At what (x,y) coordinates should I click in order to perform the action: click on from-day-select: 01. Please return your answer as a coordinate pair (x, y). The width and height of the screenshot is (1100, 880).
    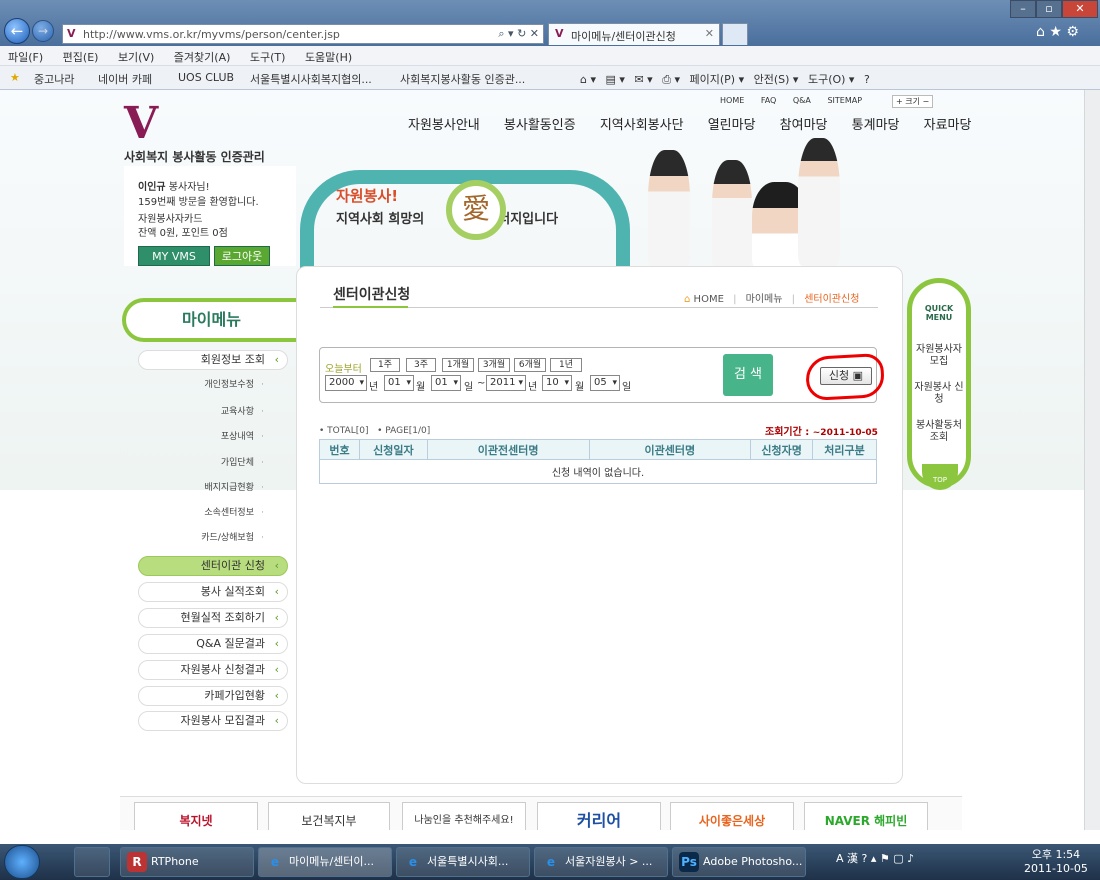
    Looking at the image, I should click on (446, 383).